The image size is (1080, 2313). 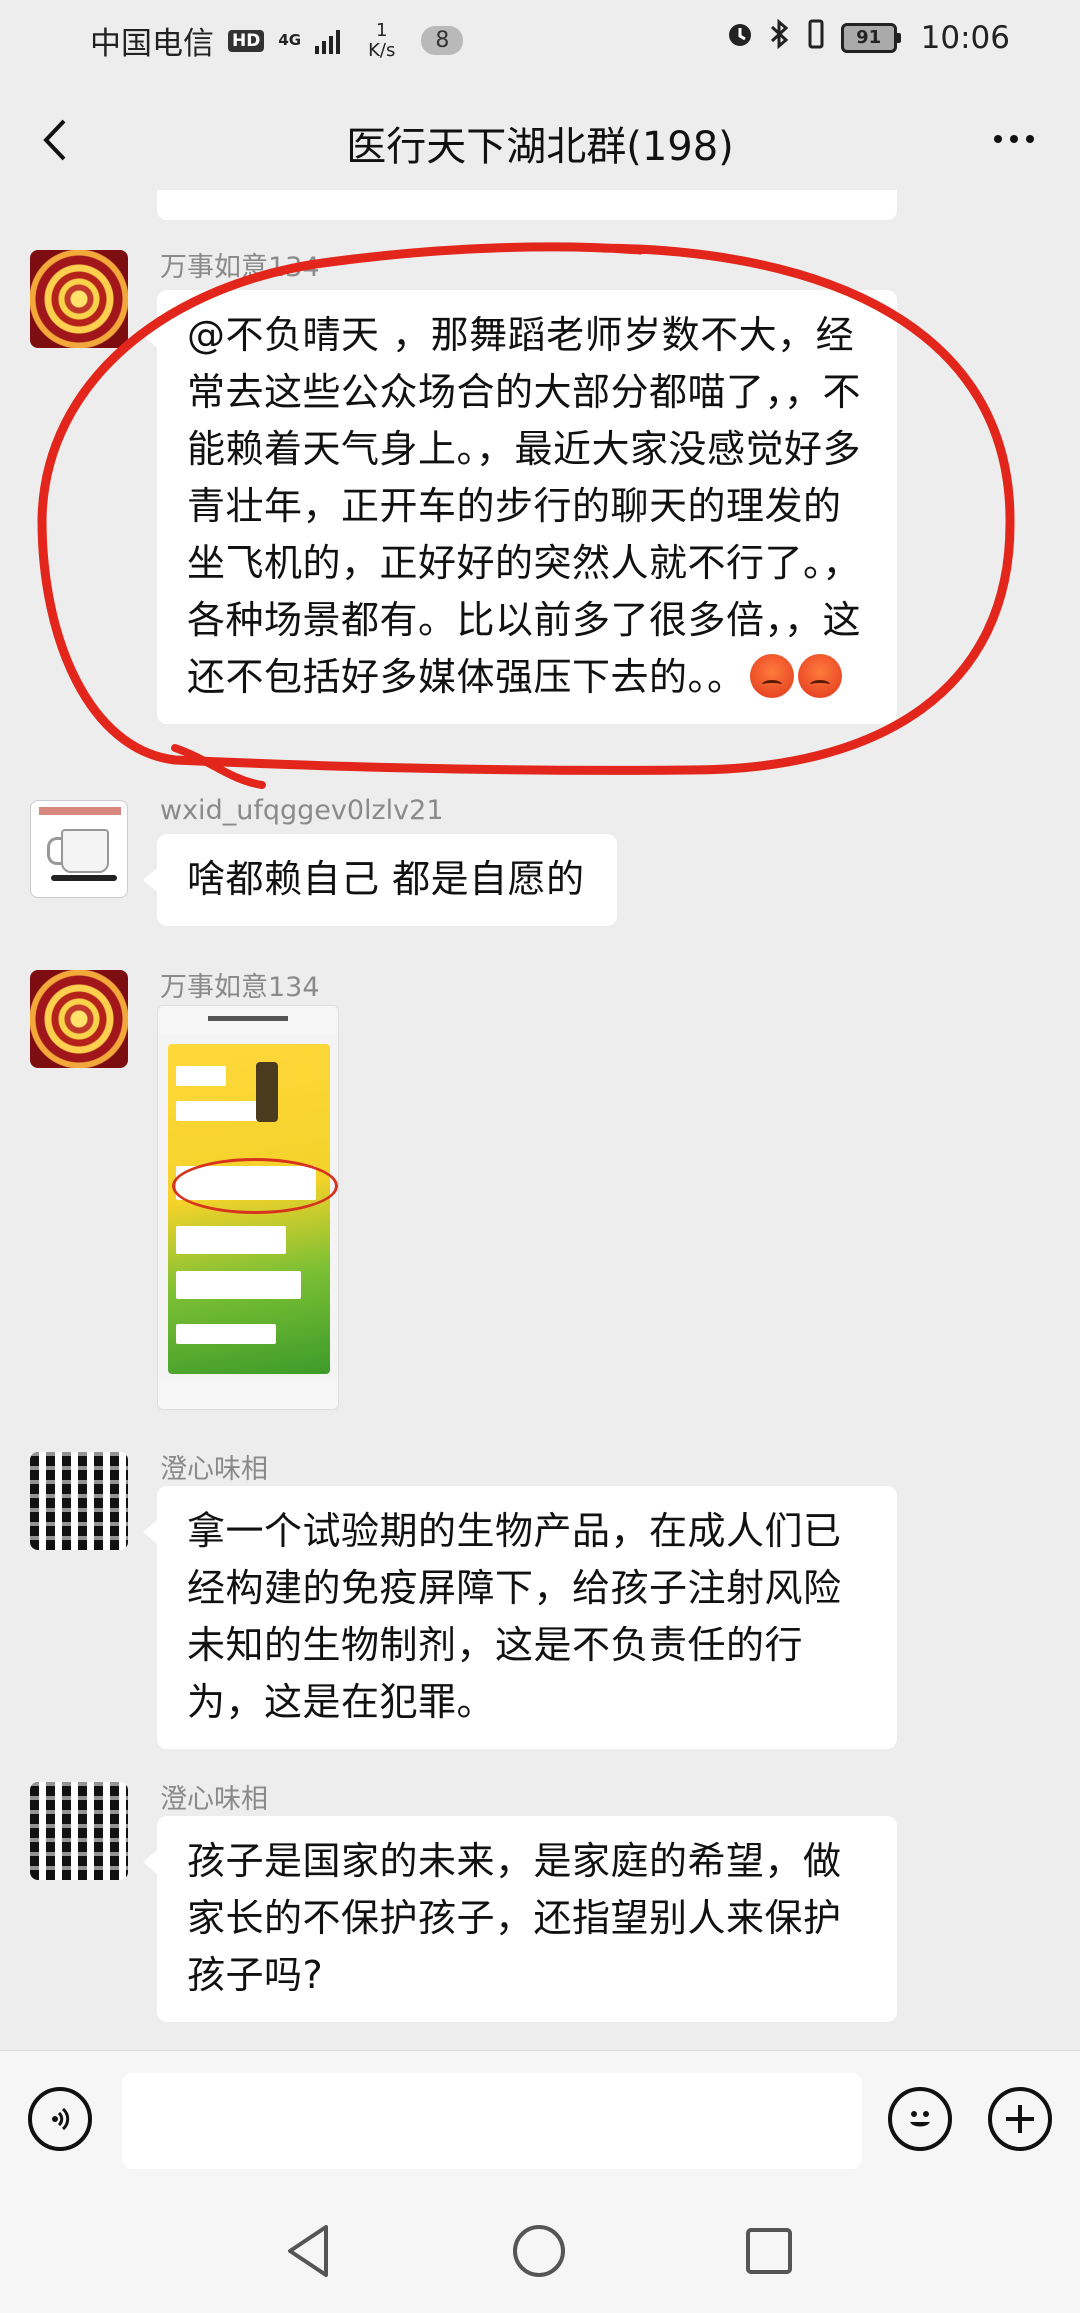 I want to click on chat-title: 医行天下湖北群(198), so click(x=540, y=147).